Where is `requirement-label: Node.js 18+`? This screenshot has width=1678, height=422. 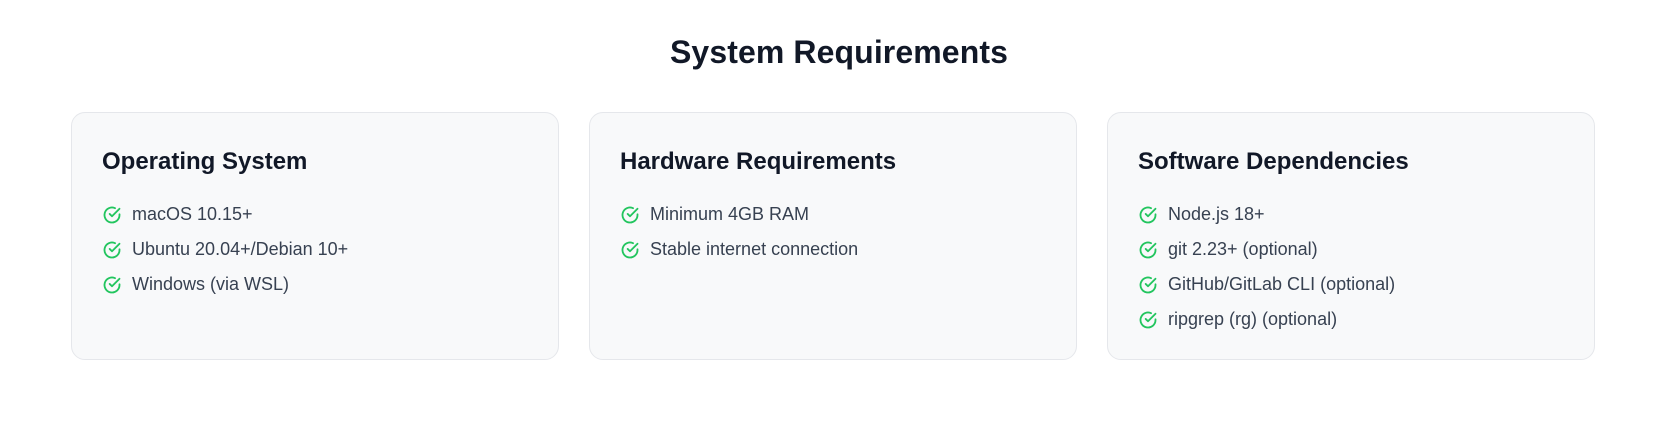
requirement-label: Node.js 18+ is located at coordinates (1216, 214).